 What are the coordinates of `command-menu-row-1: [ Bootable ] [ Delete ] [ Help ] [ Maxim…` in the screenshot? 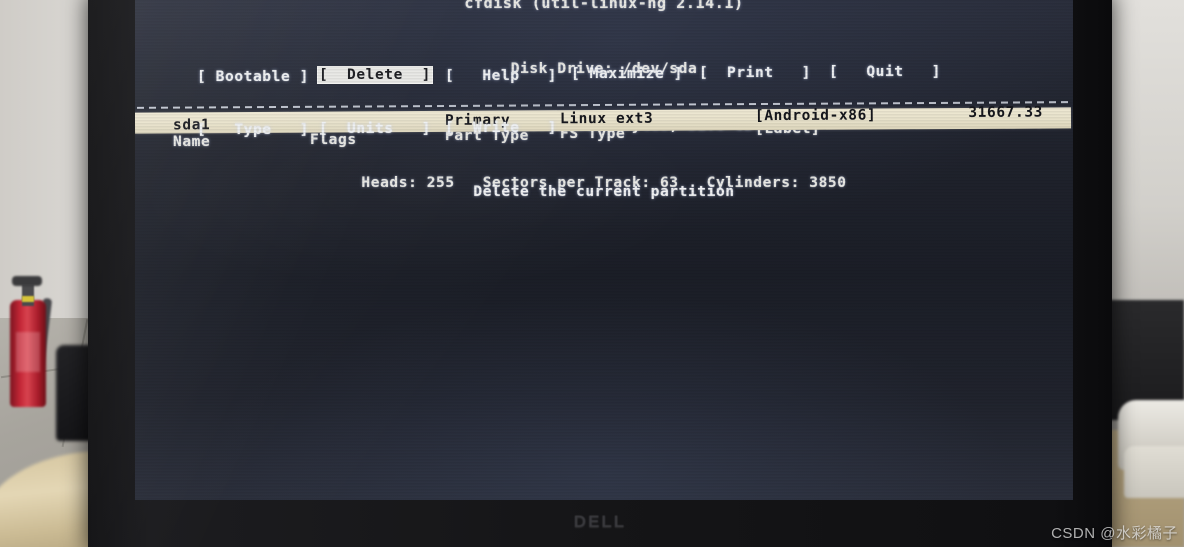 It's located at (604, 75).